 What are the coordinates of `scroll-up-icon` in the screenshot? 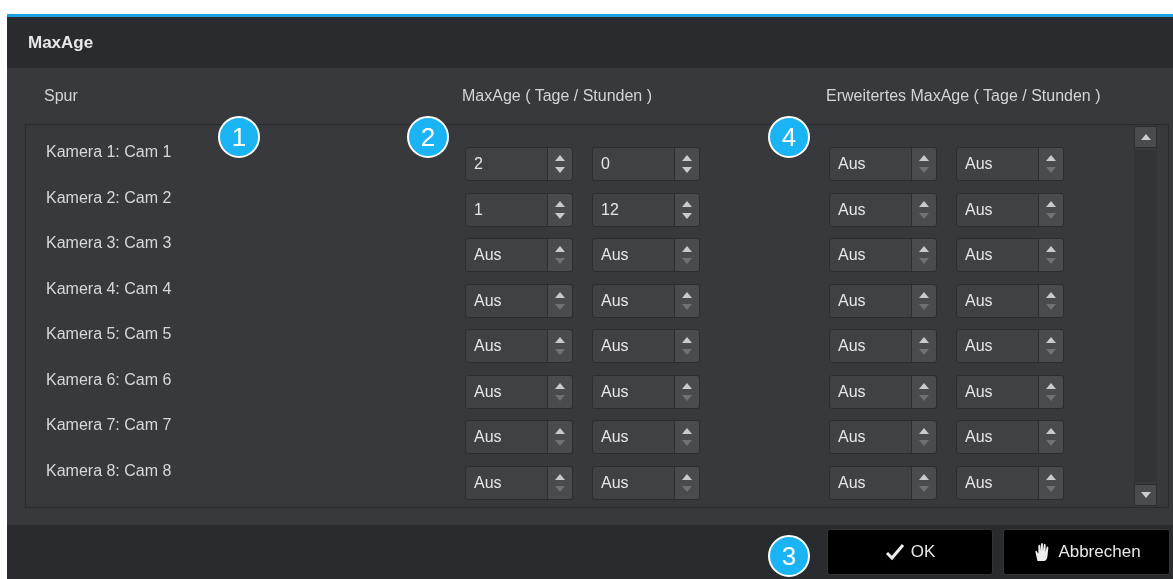 It's located at (1145, 137).